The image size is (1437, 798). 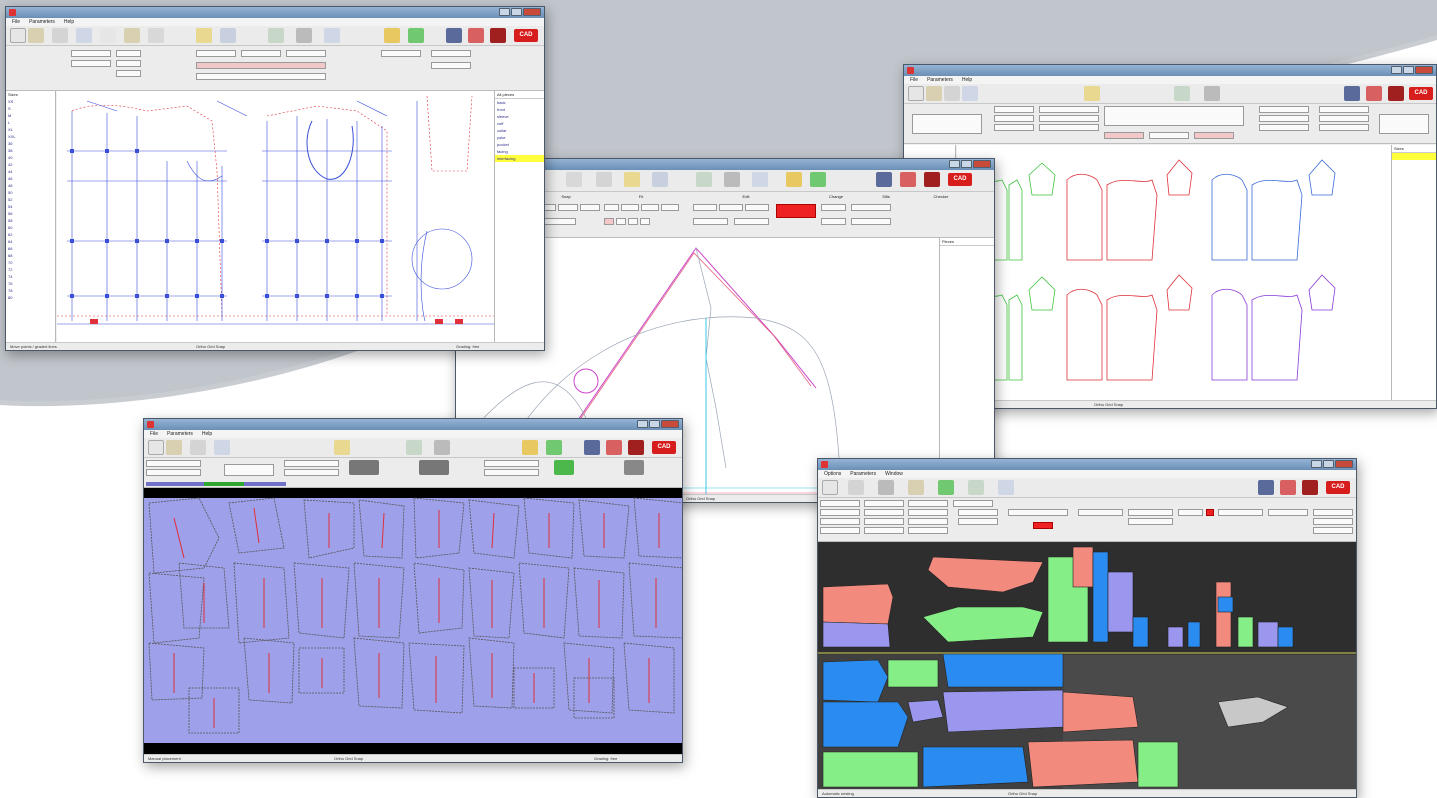 I want to click on undo-arrow-icon, so click(x=564, y=467).